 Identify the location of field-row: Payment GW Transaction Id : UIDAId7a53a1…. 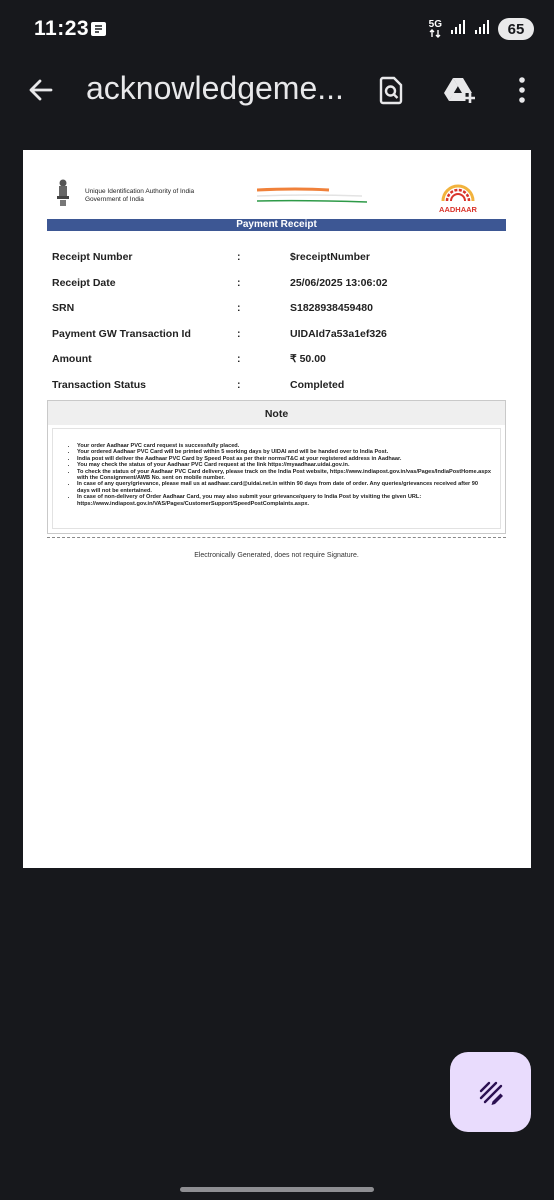
(277, 335).